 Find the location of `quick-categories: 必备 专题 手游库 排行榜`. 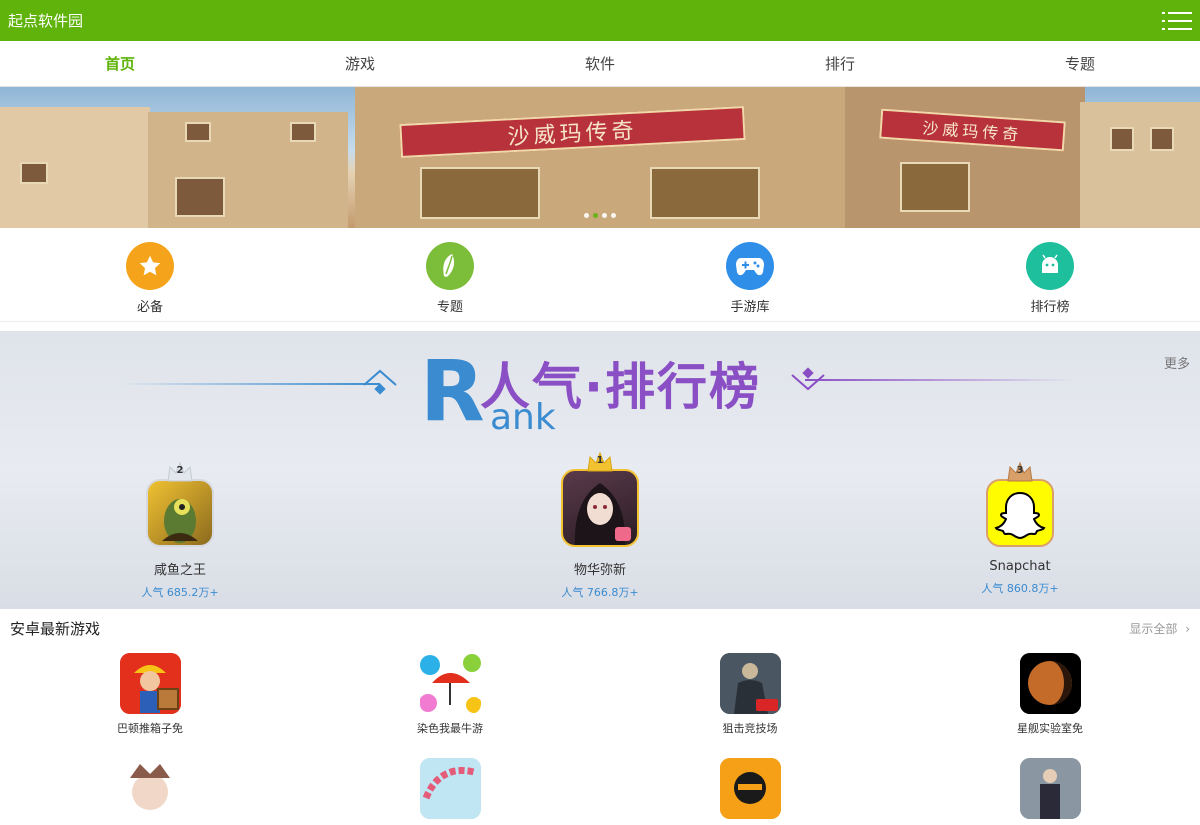

quick-categories: 必备 专题 手游库 排行榜 is located at coordinates (600, 275).